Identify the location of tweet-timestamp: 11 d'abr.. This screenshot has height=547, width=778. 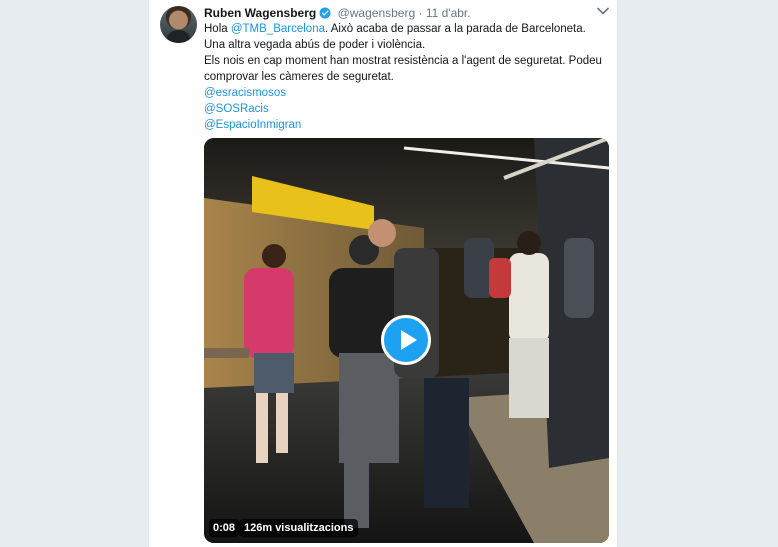
(448, 13).